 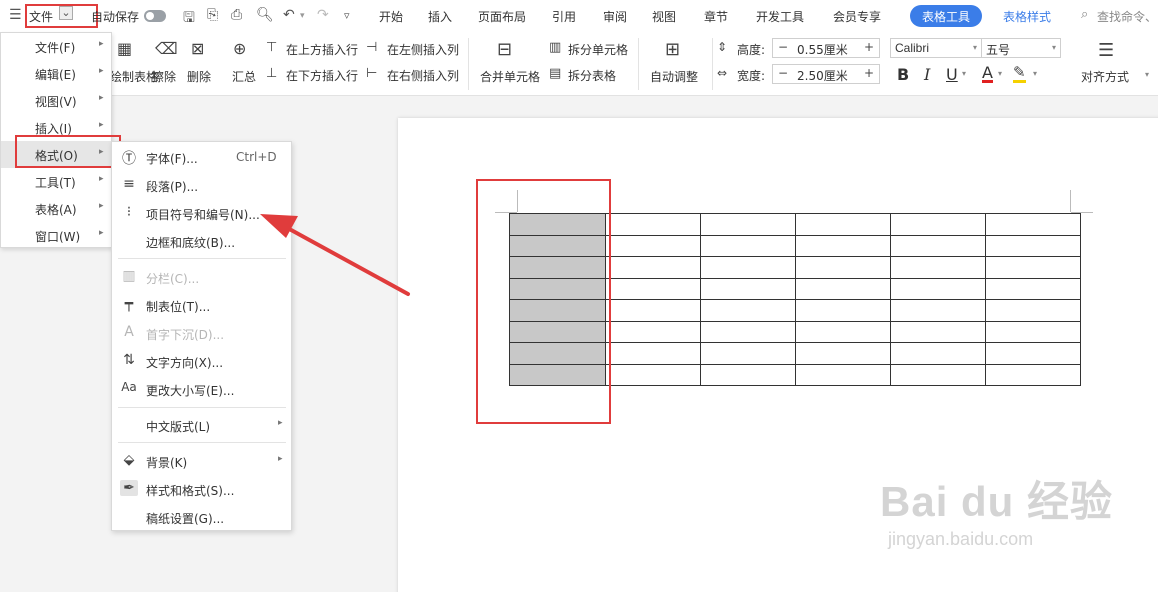 What do you see at coordinates (1084, 14) in the screenshot?
I see `search-icon: ⌕` at bounding box center [1084, 14].